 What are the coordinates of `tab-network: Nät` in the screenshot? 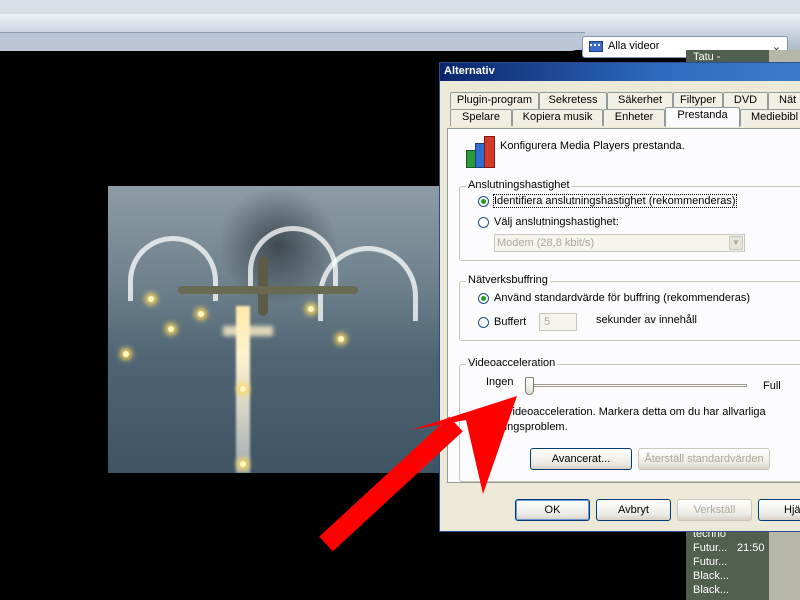 It's located at (784, 100).